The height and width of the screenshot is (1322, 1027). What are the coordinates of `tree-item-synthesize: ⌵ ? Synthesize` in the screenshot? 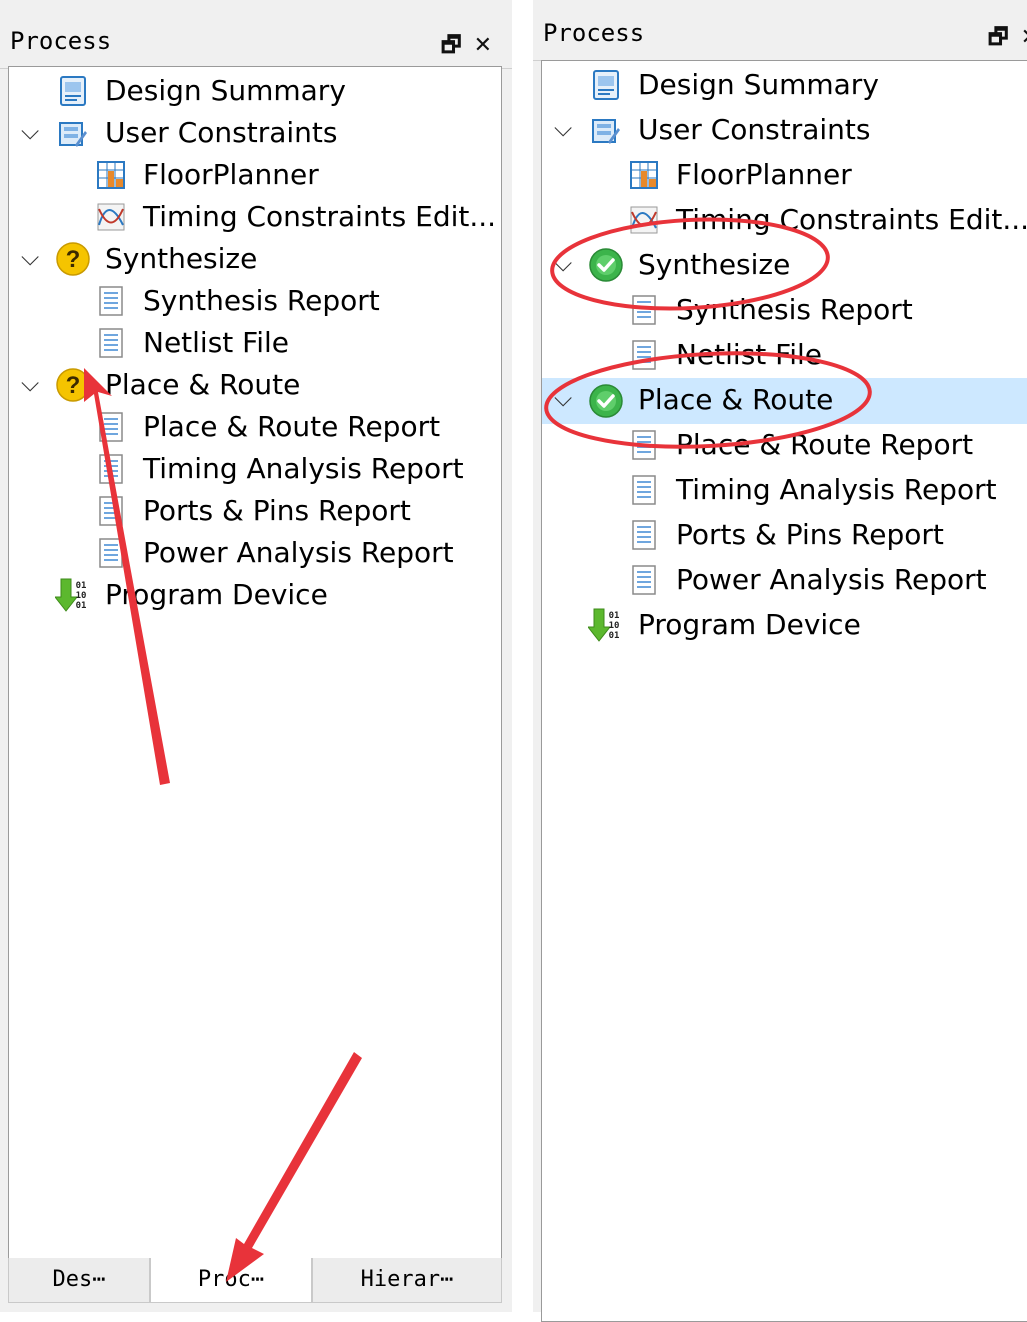 It's located at (255, 260).